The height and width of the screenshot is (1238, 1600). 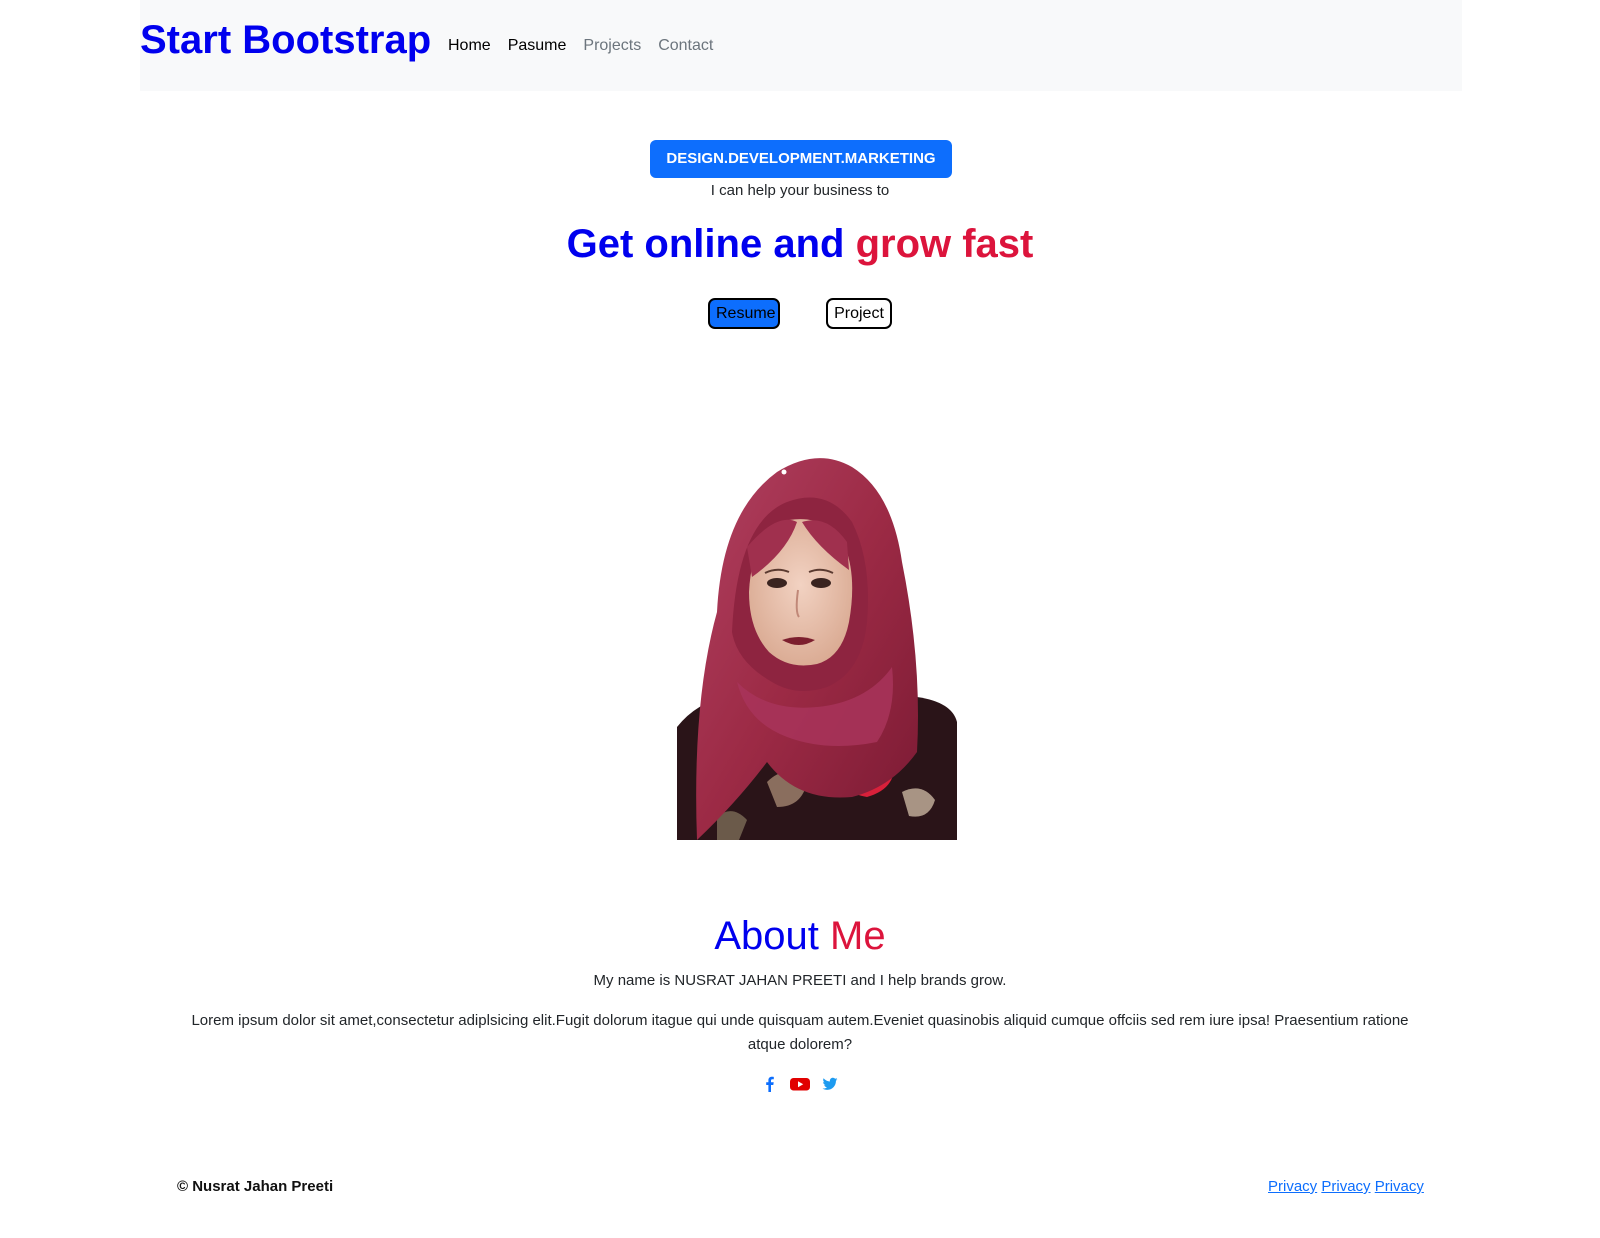 What do you see at coordinates (817, 649) in the screenshot?
I see `profile-photo` at bounding box center [817, 649].